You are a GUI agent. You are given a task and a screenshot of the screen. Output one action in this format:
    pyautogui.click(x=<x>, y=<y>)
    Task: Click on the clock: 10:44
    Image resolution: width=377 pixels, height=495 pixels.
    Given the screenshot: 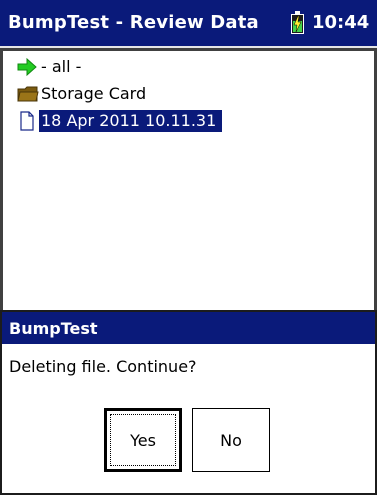 What is the action you would take?
    pyautogui.click(x=340, y=22)
    